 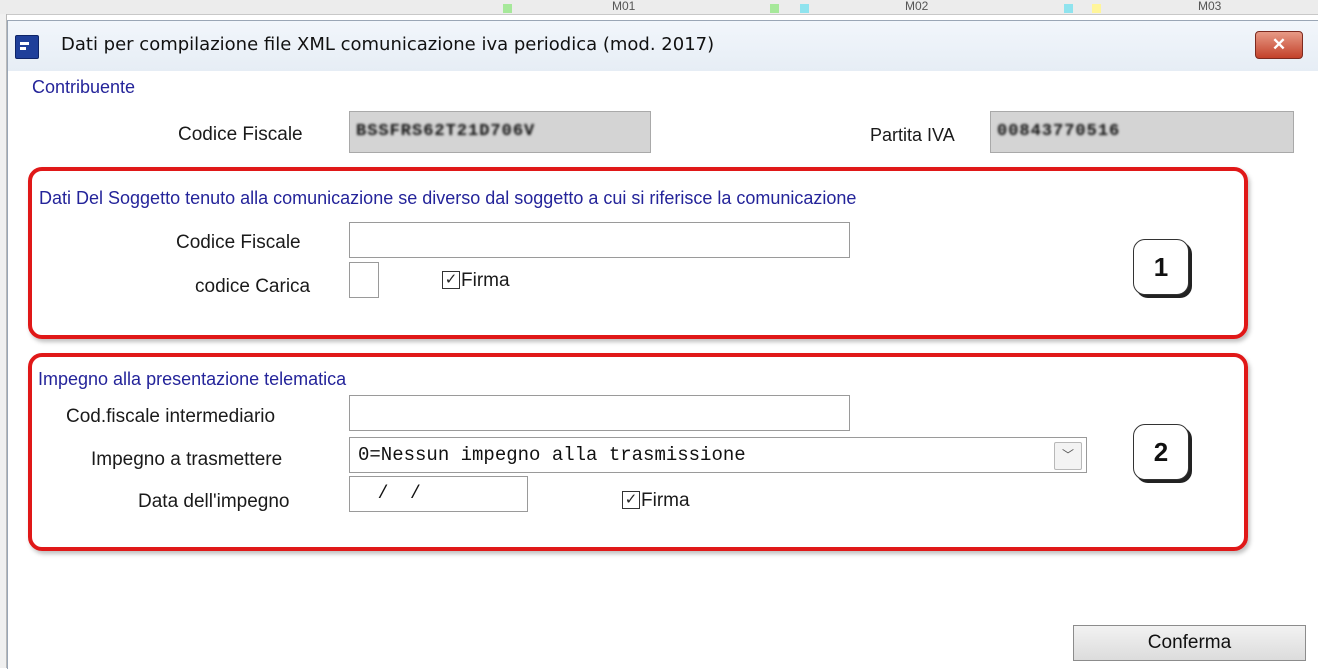 I want to click on callout-badge-2: 2, so click(x=1161, y=452).